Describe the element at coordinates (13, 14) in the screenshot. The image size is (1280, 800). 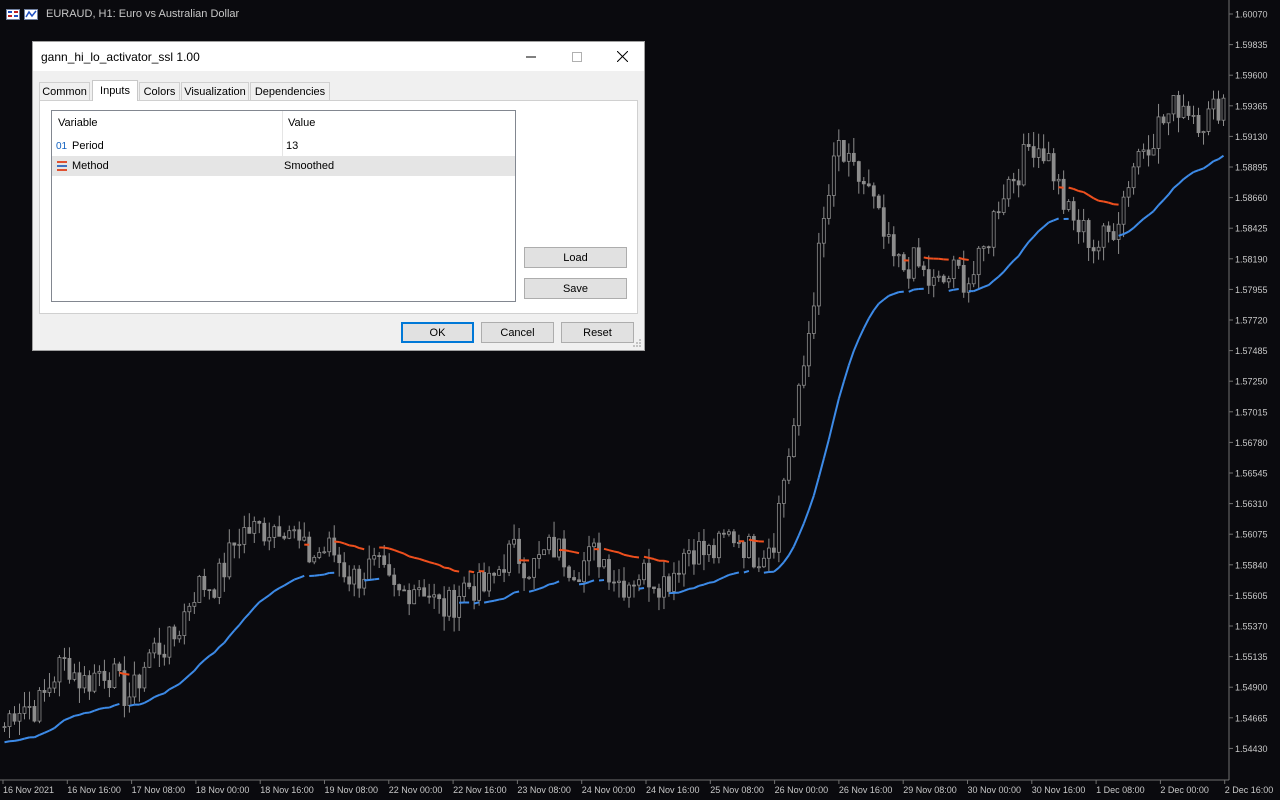
I see `chart-window-icon` at that location.